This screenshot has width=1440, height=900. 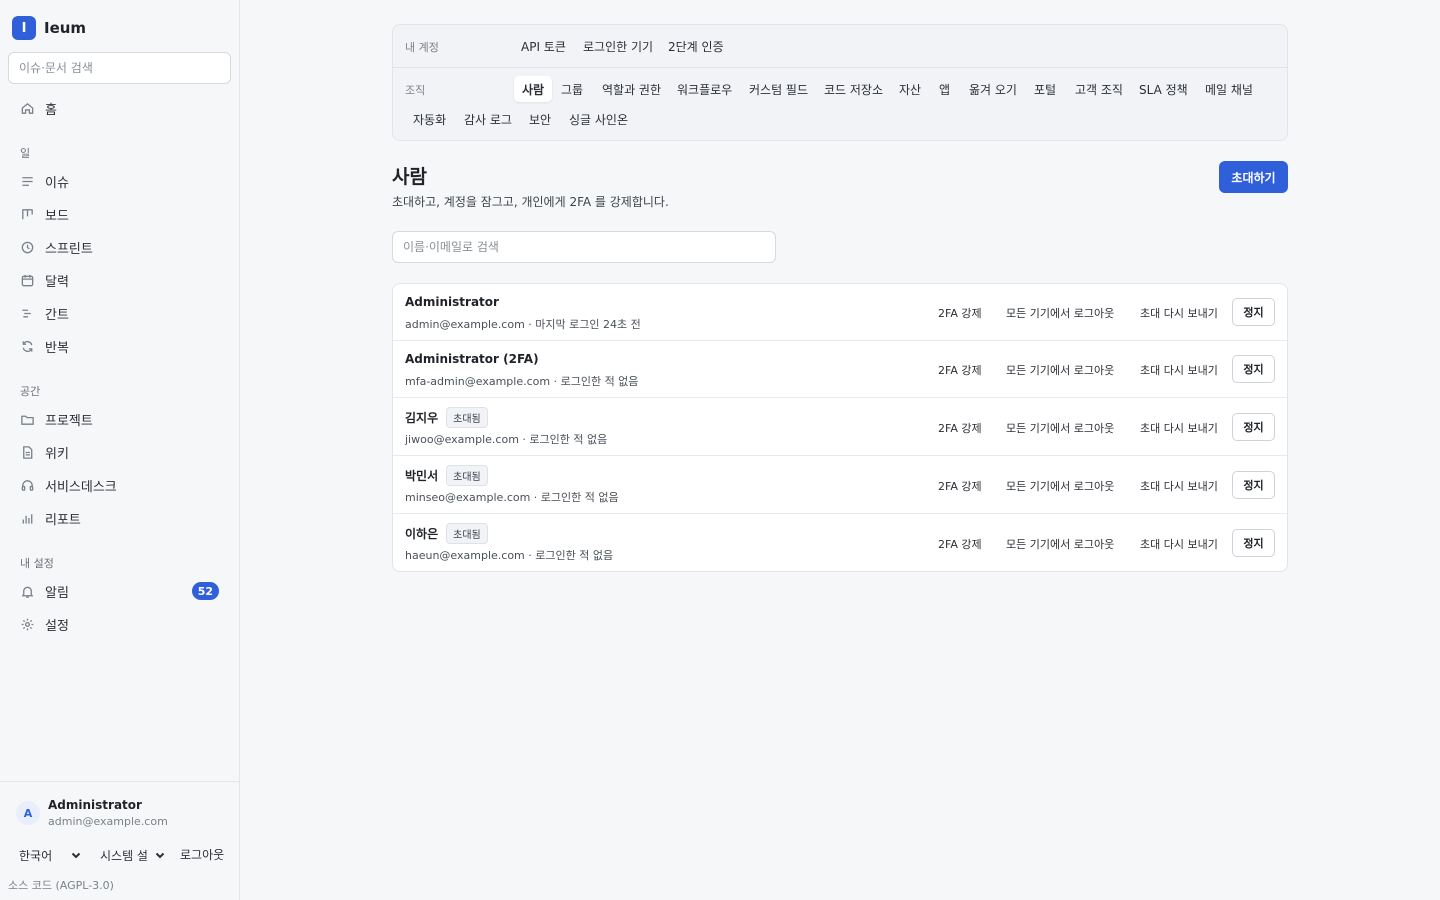 I want to click on tab-portal: 포털, so click(x=1045, y=89).